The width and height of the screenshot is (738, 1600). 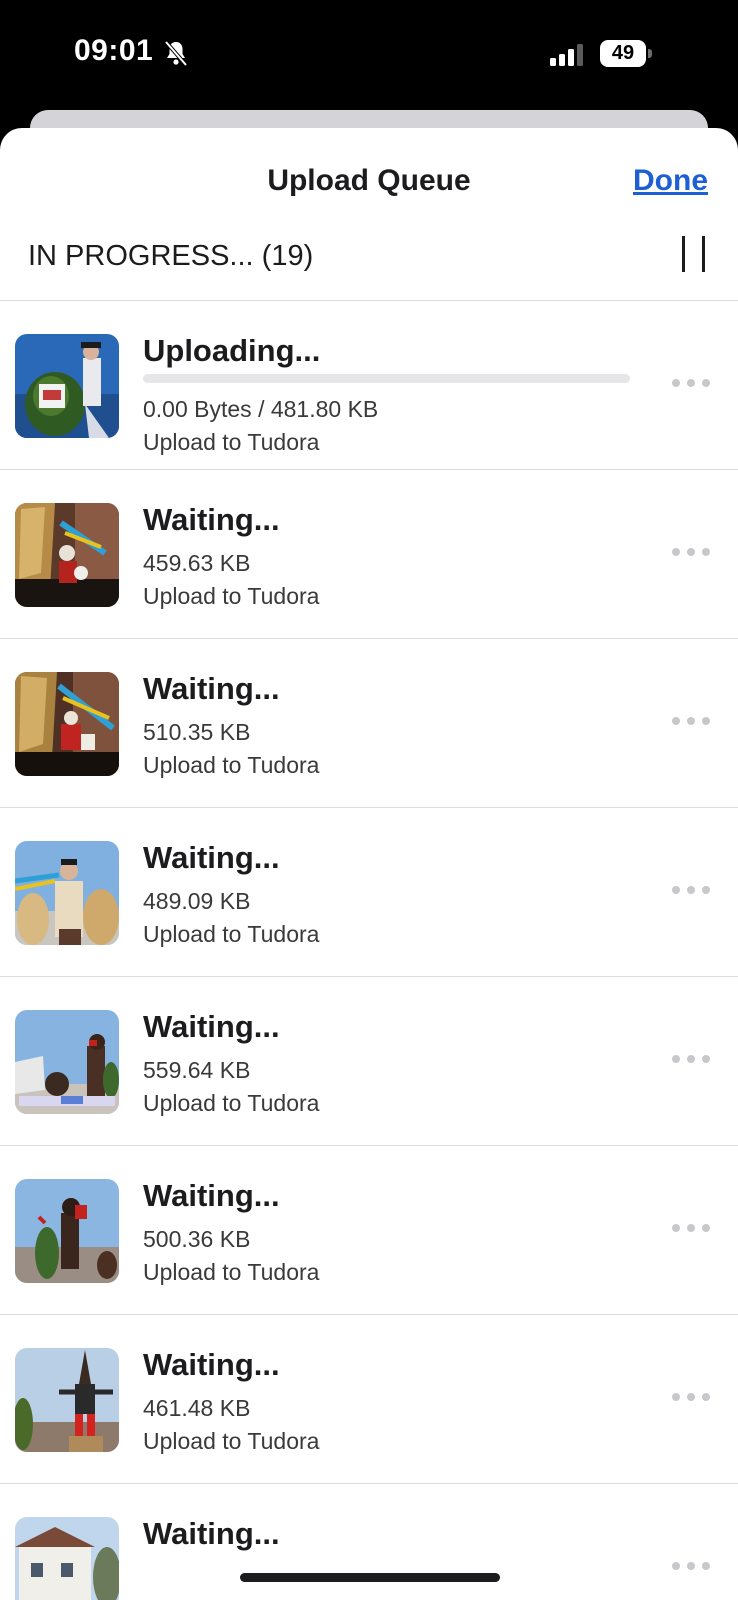 What do you see at coordinates (114, 50) in the screenshot?
I see `status-time: 09:01` at bounding box center [114, 50].